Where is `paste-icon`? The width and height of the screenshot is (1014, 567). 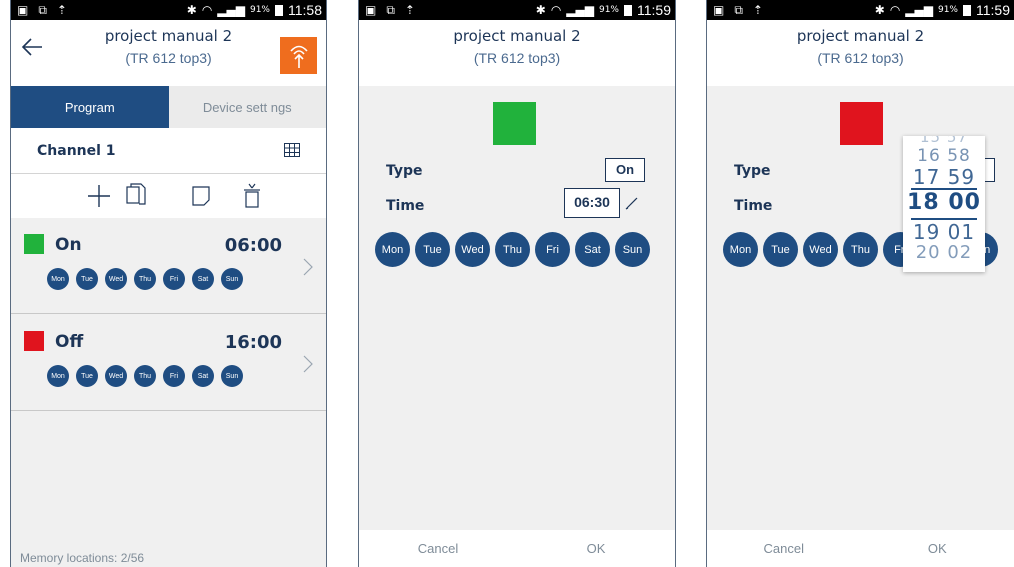 paste-icon is located at coordinates (201, 196).